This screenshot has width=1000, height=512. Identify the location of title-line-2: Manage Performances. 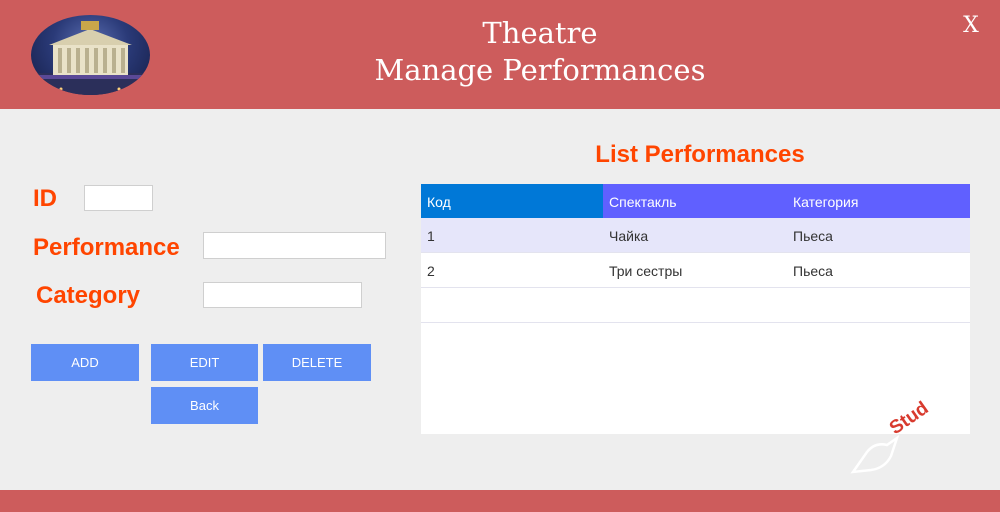
(540, 70).